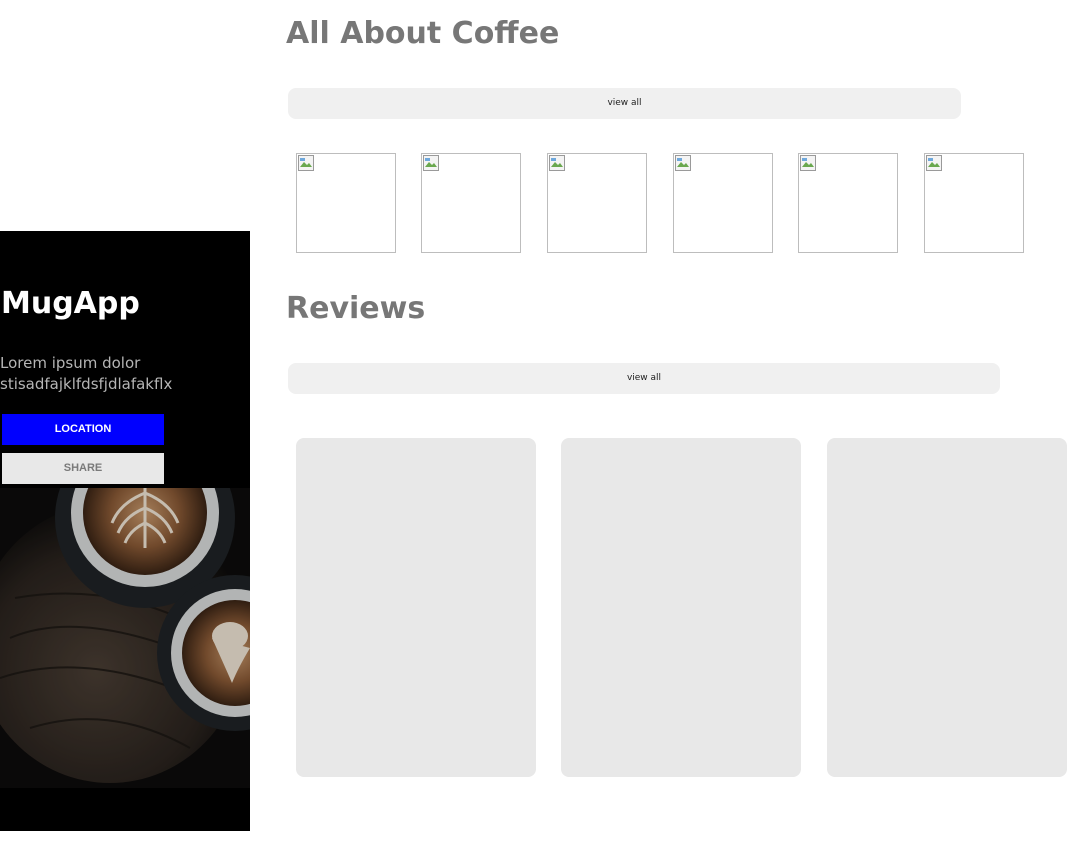 The height and width of the screenshot is (842, 1079). What do you see at coordinates (644, 378) in the screenshot?
I see `reviews-view-all-button: view all` at bounding box center [644, 378].